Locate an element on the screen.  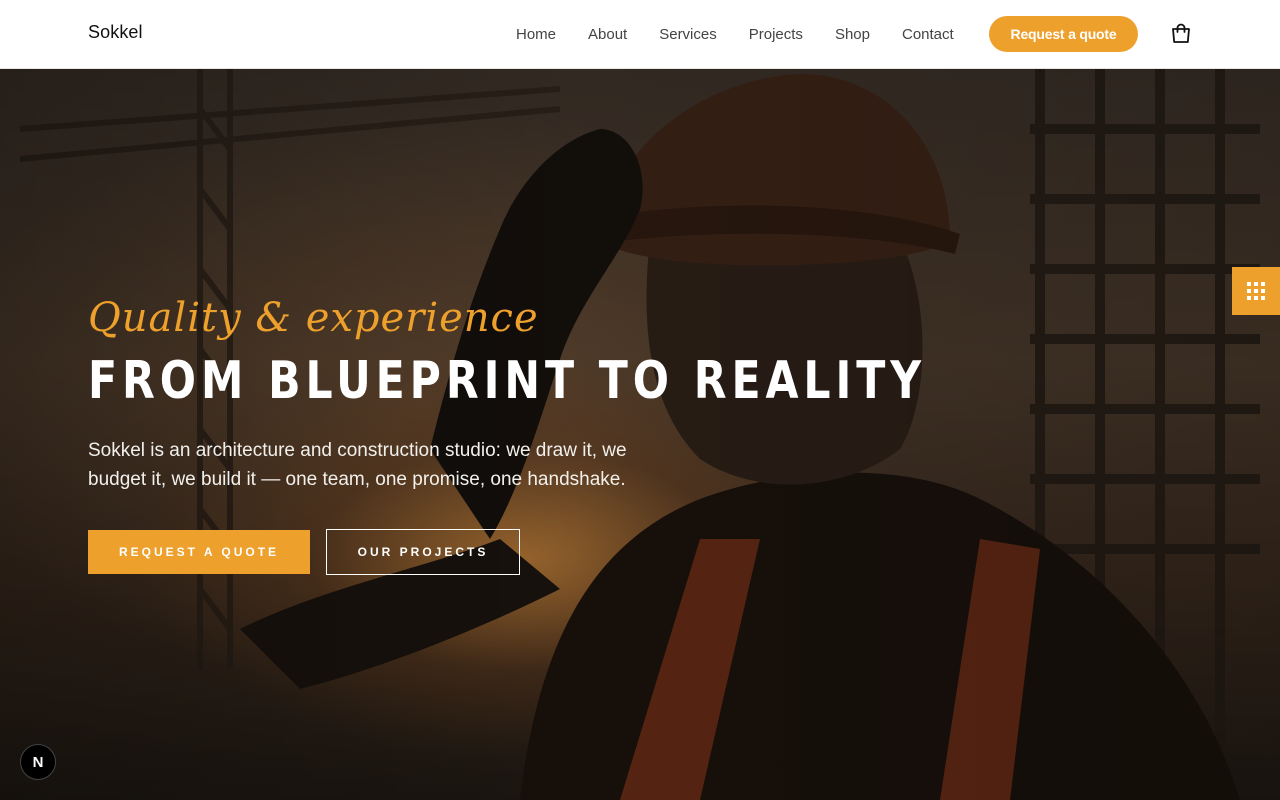
nav-services: Services is located at coordinates (688, 34).